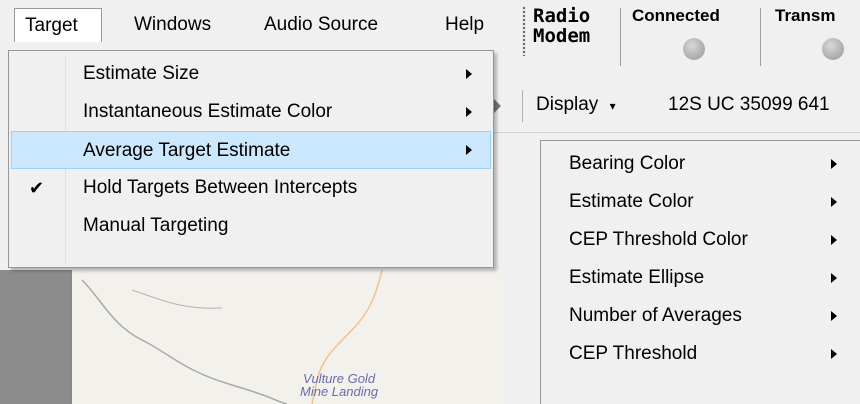  What do you see at coordinates (833, 49) in the screenshot?
I see `transmit-led-icon` at bounding box center [833, 49].